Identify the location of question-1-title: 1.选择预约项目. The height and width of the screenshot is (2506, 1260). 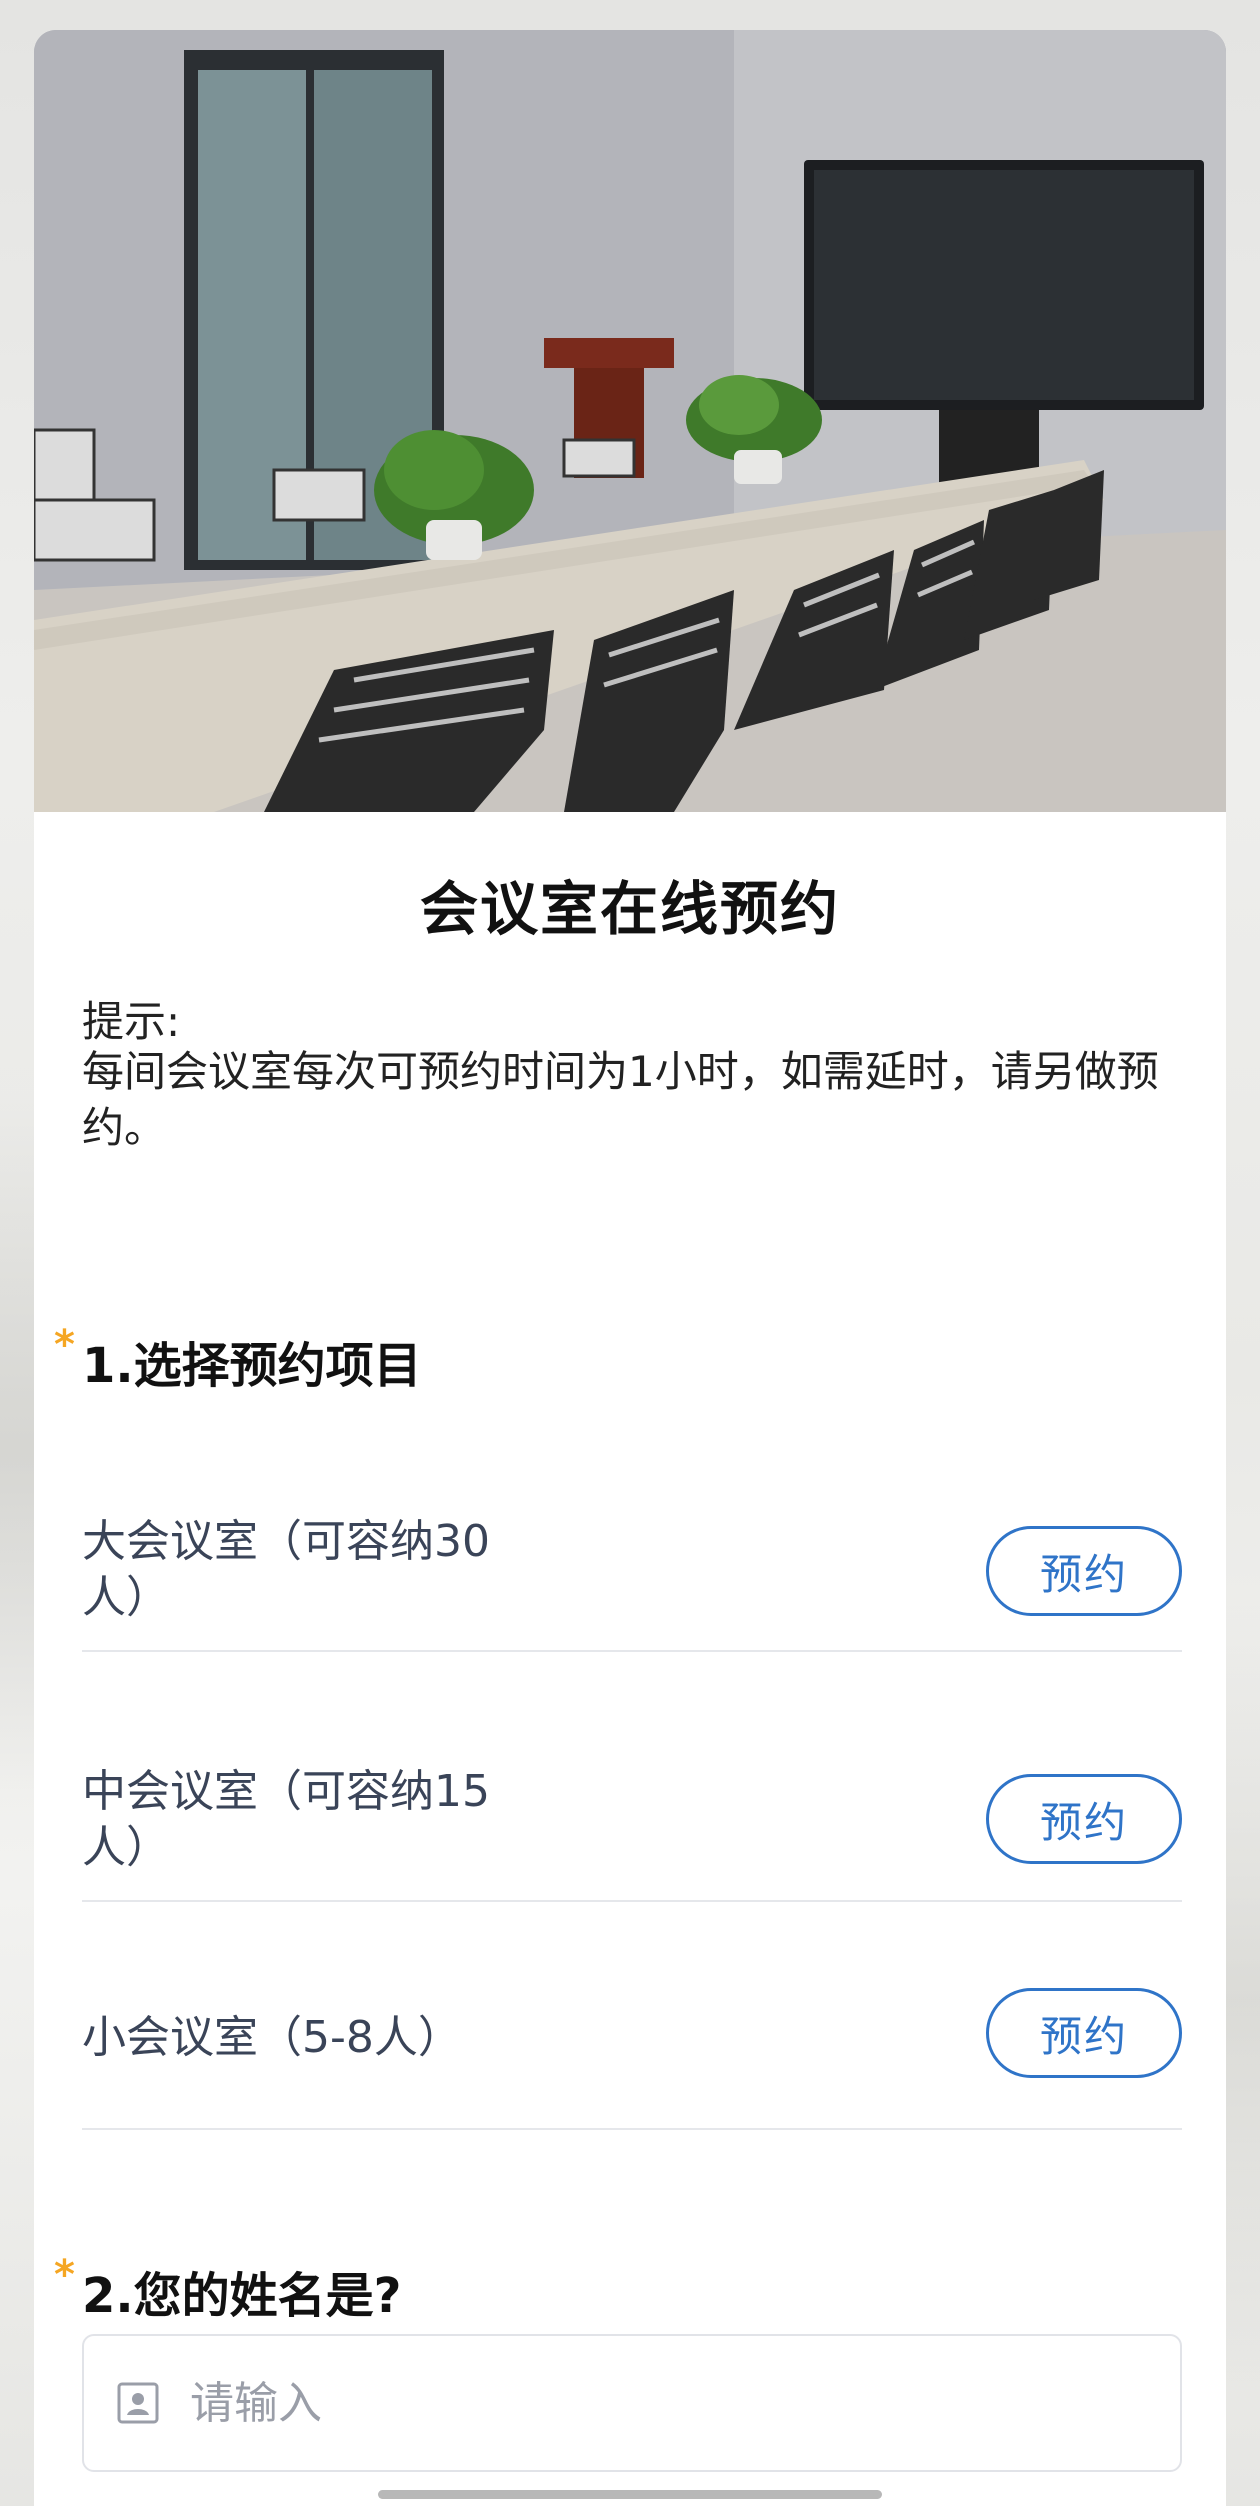
(252, 1366).